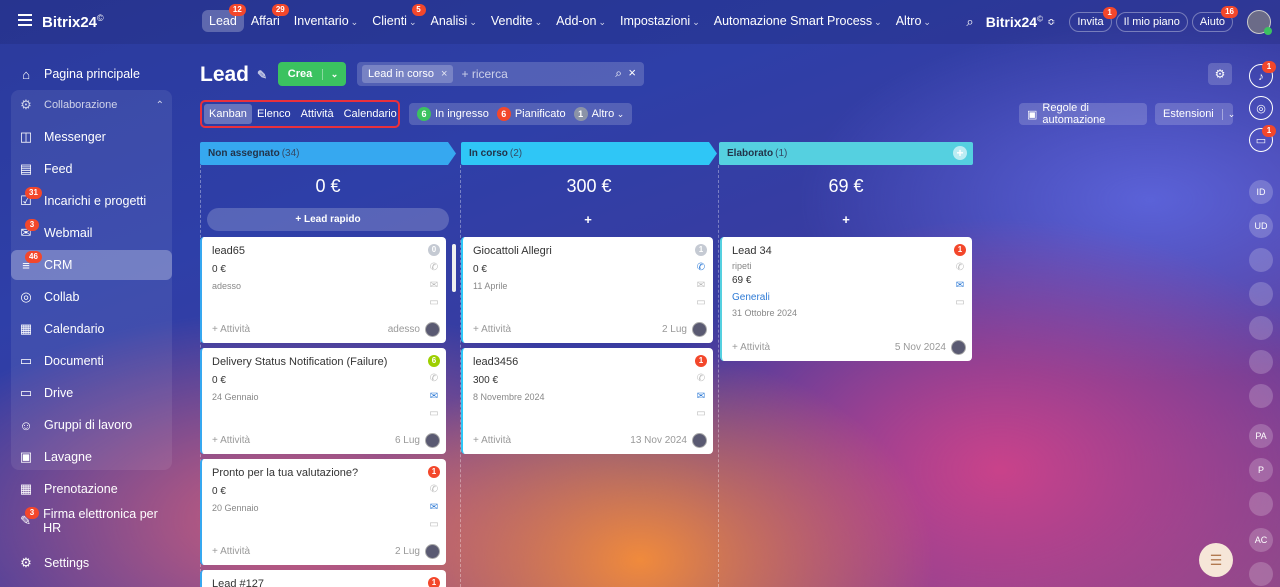 The width and height of the screenshot is (1280, 587). What do you see at coordinates (531, 114) in the screenshot?
I see `filter-pianificato: 6 Pianificato` at bounding box center [531, 114].